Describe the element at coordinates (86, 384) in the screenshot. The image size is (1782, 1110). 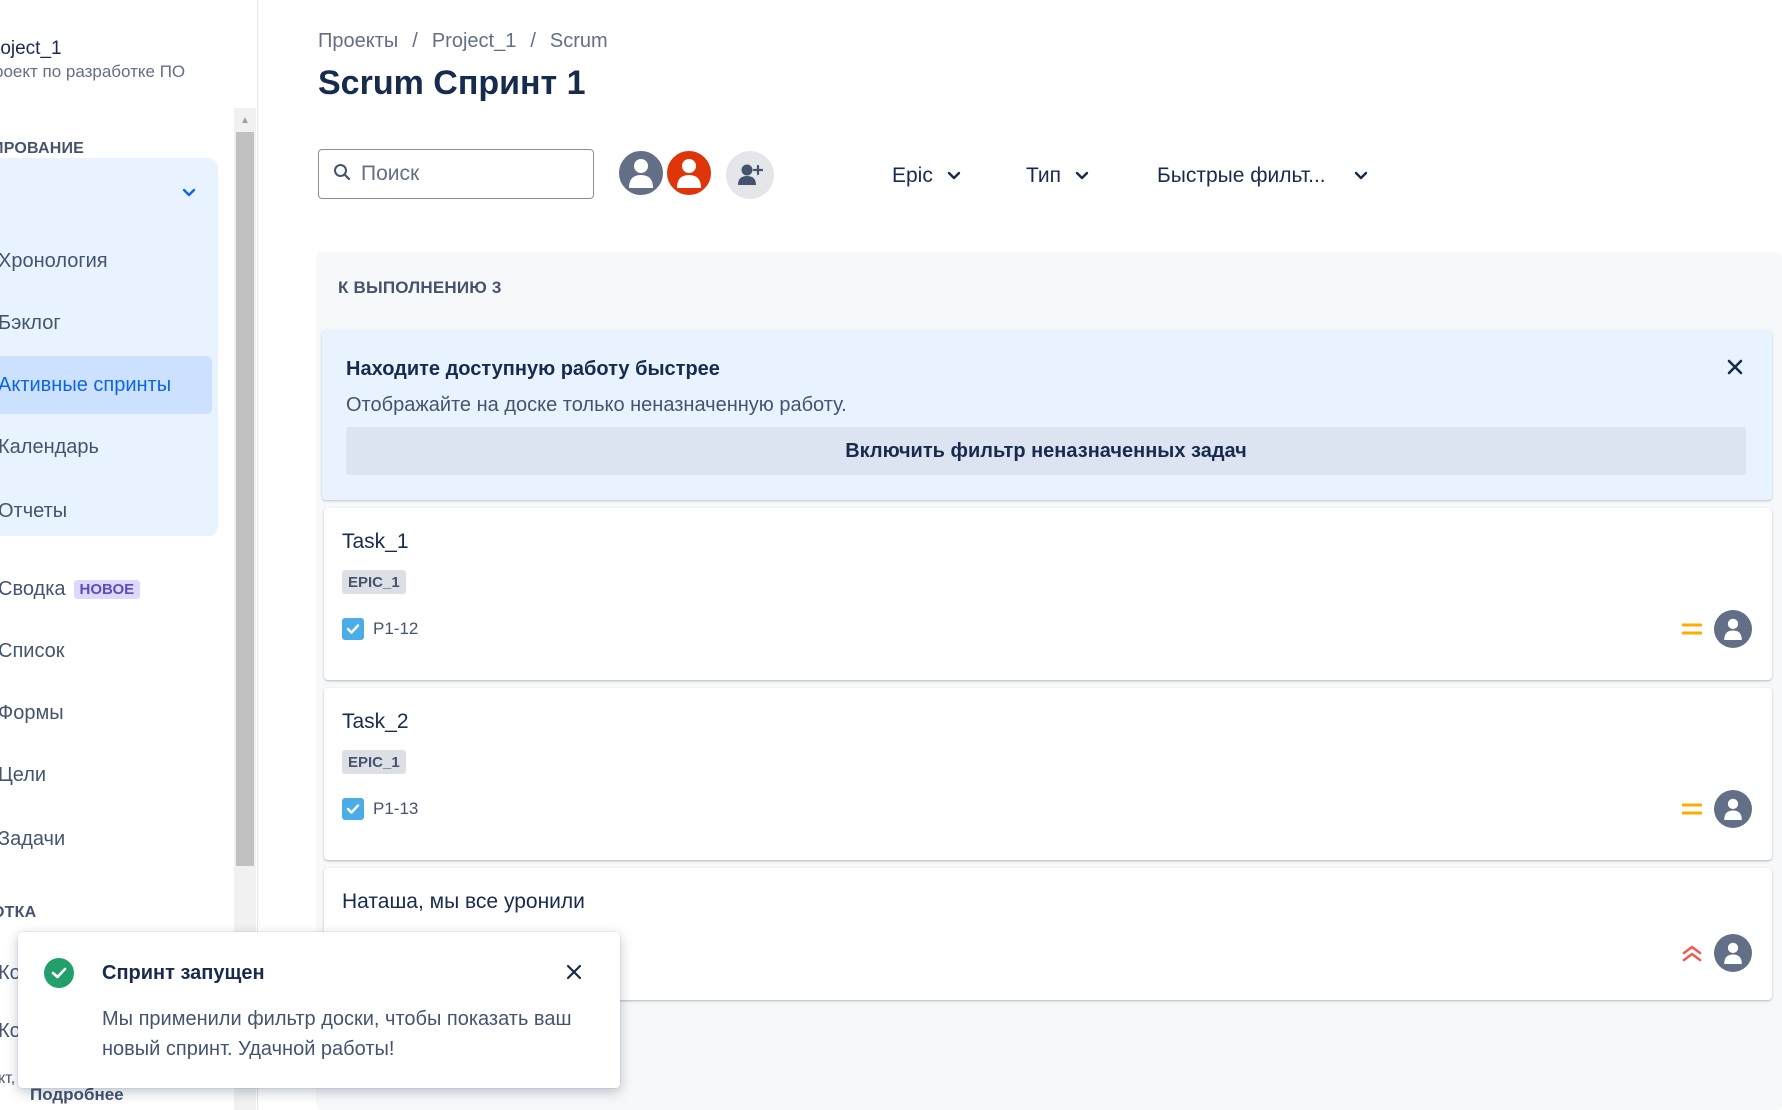
I see `sidebar-item-label: Активные спринты` at that location.